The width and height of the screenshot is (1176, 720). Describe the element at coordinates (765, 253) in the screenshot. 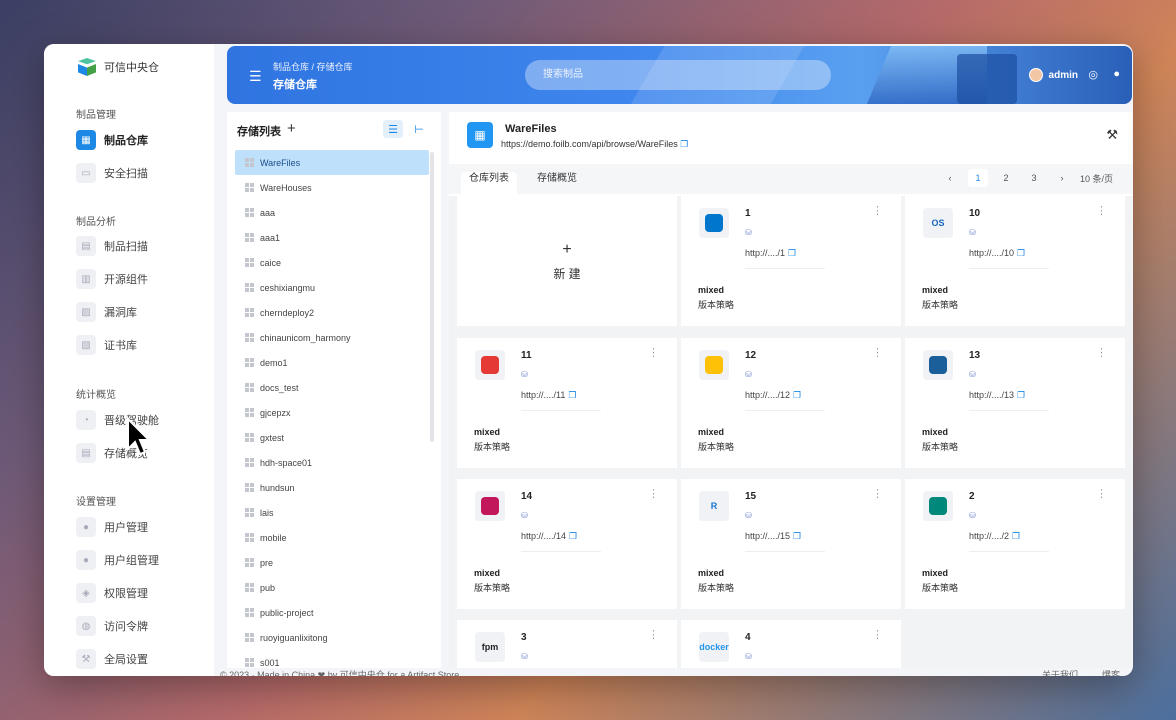

I see `url-text: http://..../1` at that location.